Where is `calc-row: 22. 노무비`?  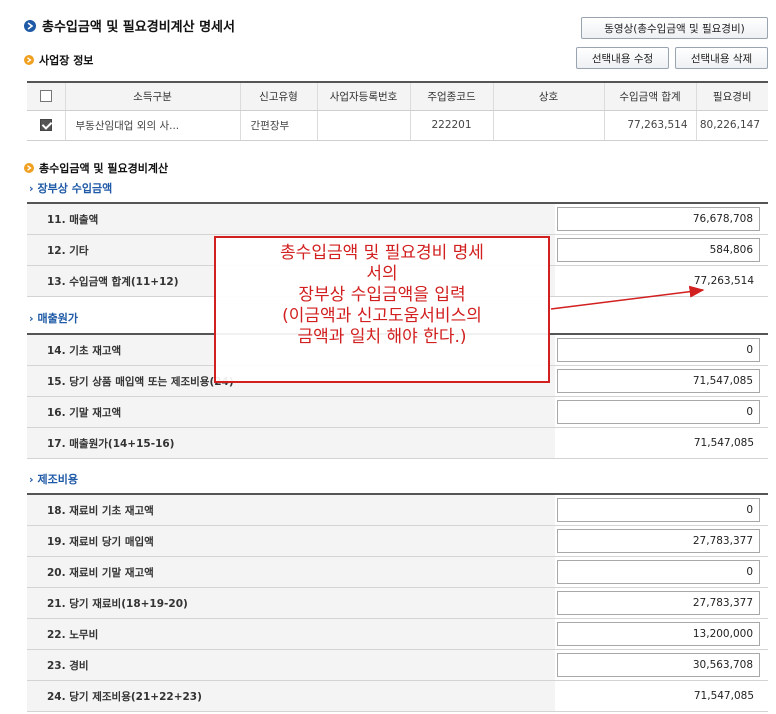 calc-row: 22. 노무비 is located at coordinates (397, 634).